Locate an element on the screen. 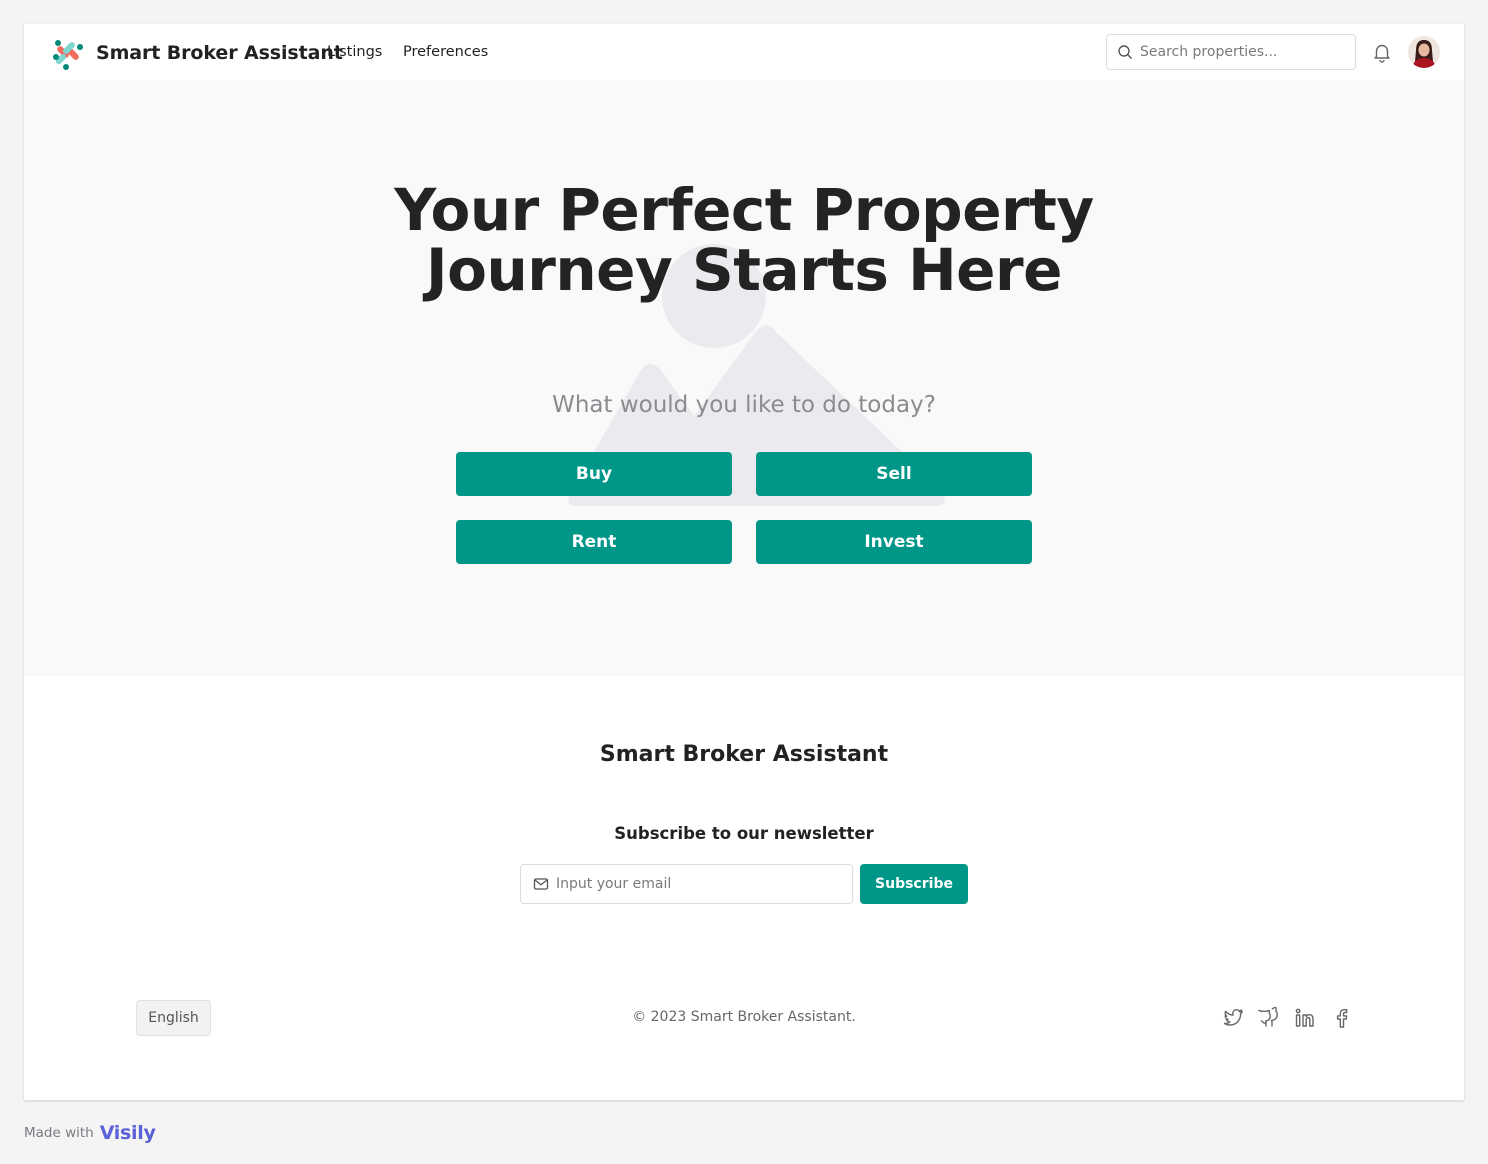 This screenshot has height=1164, width=1488. facebook-link is located at coordinates (1342, 1018).